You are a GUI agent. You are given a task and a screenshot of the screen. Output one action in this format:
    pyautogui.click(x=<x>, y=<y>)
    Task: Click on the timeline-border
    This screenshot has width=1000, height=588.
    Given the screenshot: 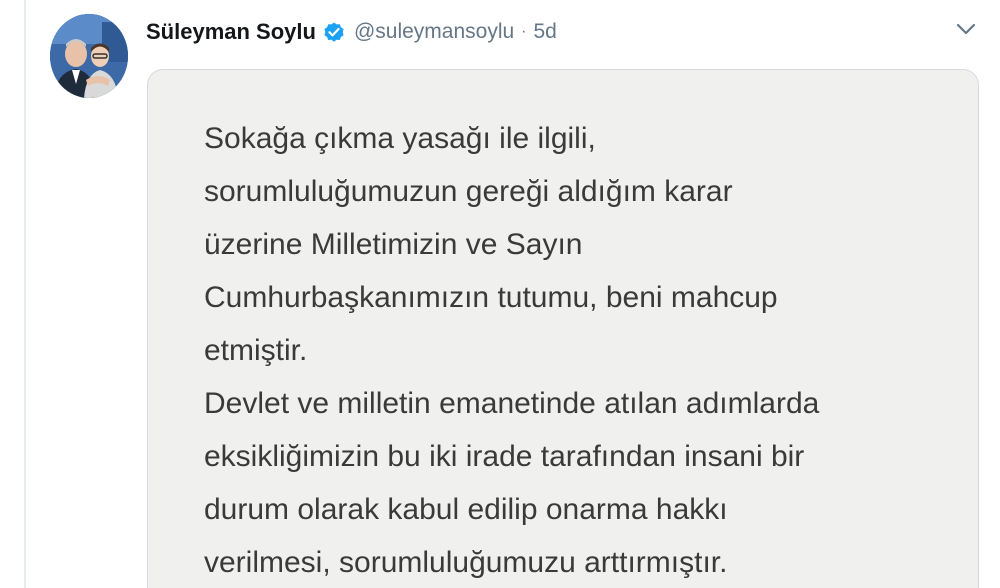 What is the action you would take?
    pyautogui.click(x=25, y=294)
    